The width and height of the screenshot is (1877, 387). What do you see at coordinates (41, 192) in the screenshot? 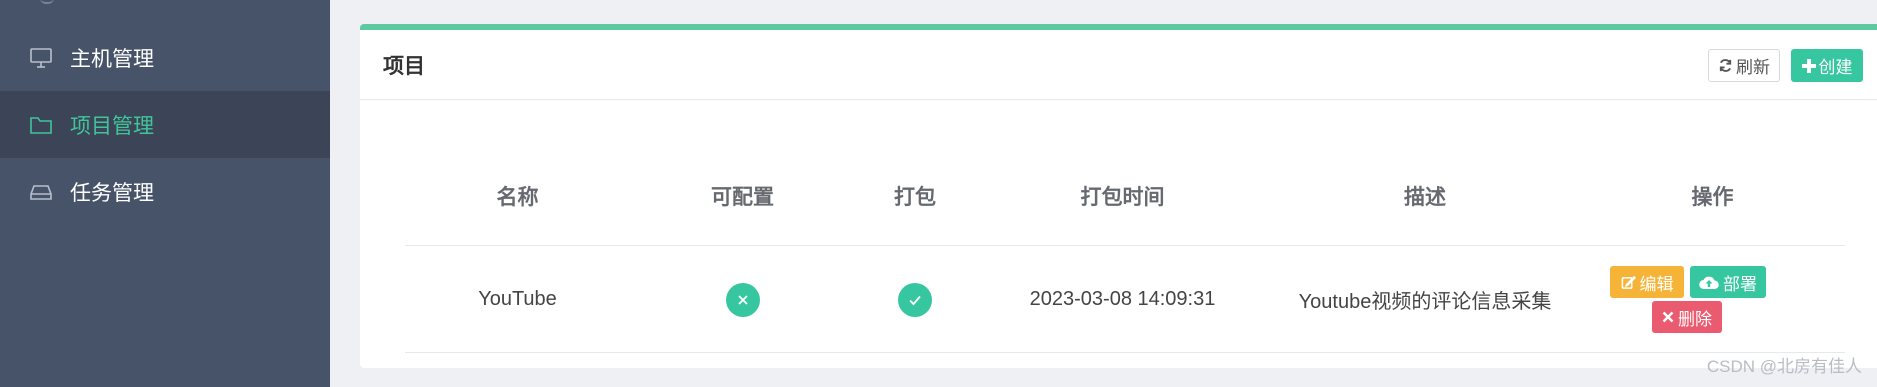
I see `drive-icon` at bounding box center [41, 192].